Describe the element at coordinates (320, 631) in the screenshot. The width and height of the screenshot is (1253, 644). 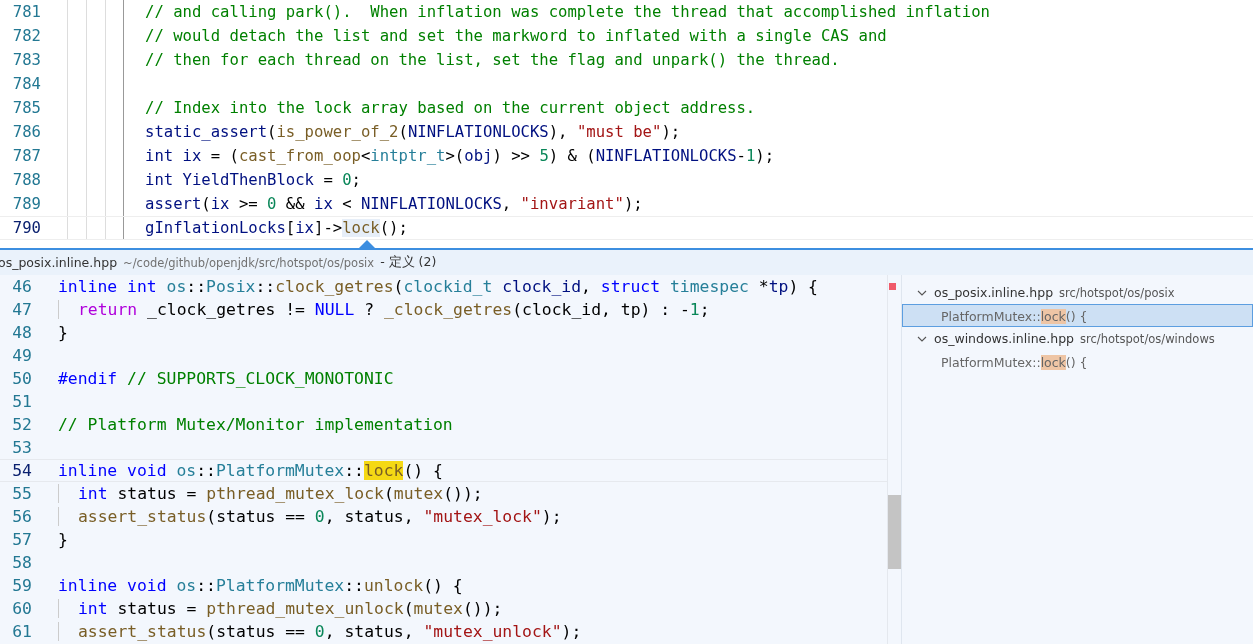
I see `code-line: assert_status(status == 0, status, "mutex_unlock");` at that location.